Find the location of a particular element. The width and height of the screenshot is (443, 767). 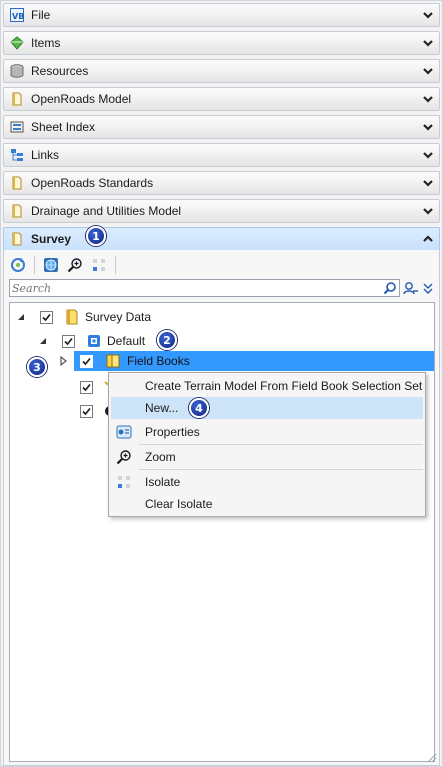

section-label: Links is located at coordinates (45, 155).